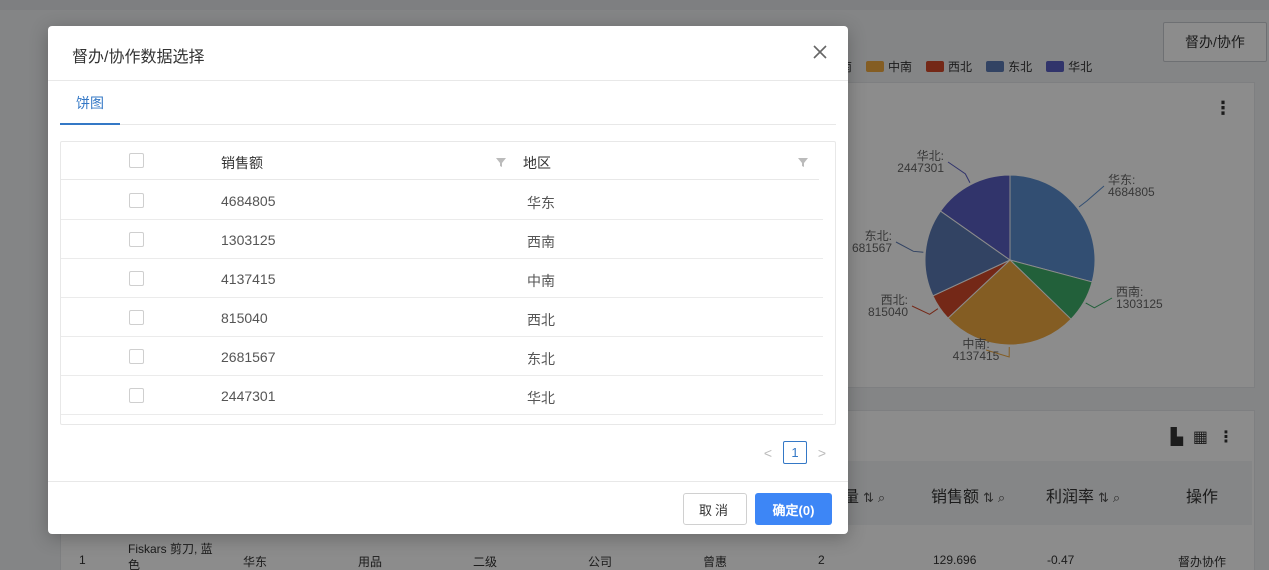 The width and height of the screenshot is (1269, 570). What do you see at coordinates (822, 453) in the screenshot?
I see `next-page-icon: >` at bounding box center [822, 453].